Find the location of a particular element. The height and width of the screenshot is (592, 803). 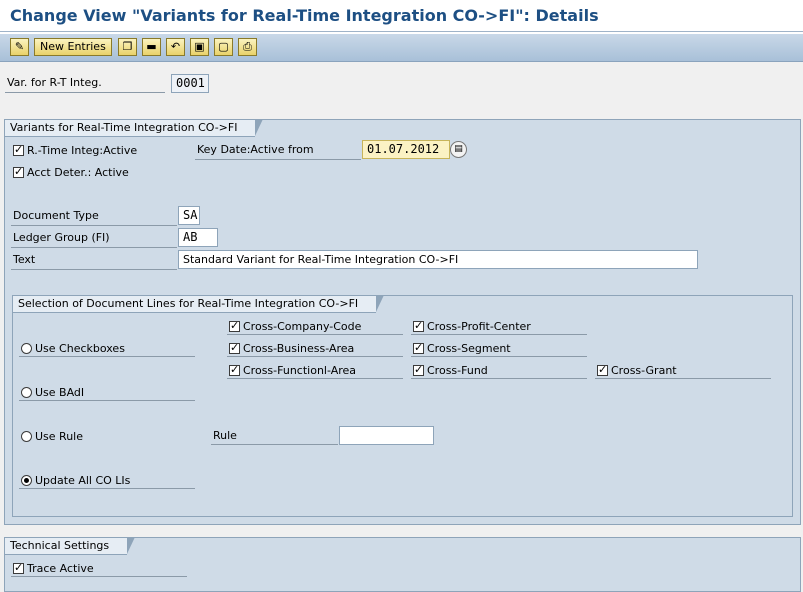

edit-icon: ✎ is located at coordinates (19, 47).